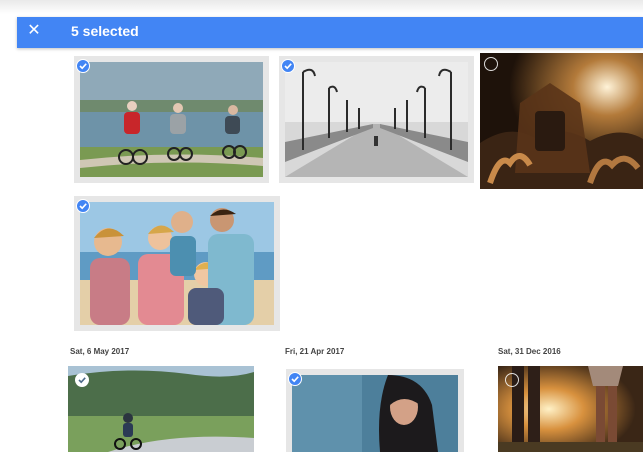 The width and height of the screenshot is (643, 452). I want to click on family-beach-image, so click(177, 263).